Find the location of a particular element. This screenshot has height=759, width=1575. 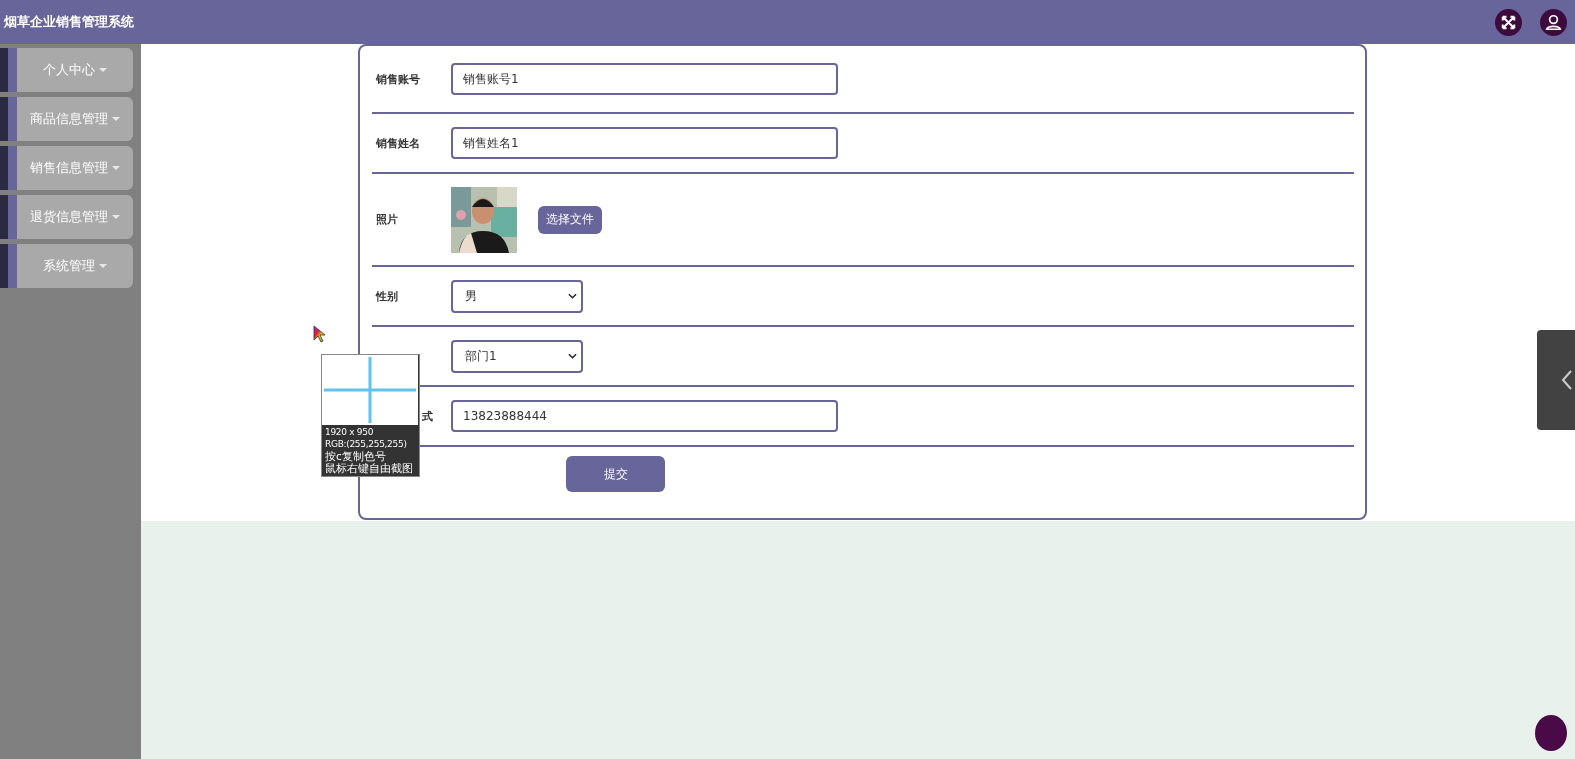

app-title: 烟草企业销售管理系统 is located at coordinates (69, 22).